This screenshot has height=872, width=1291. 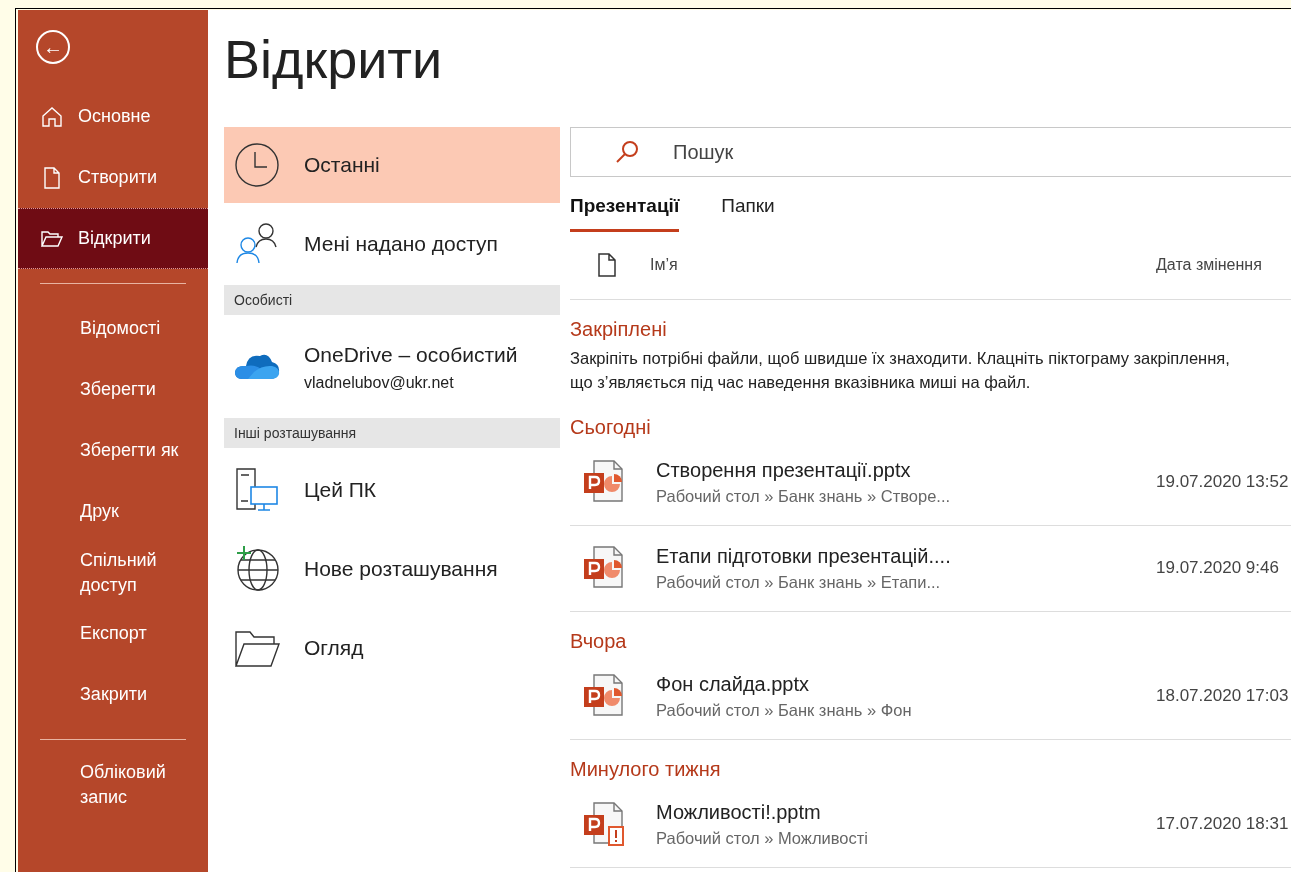 What do you see at coordinates (1218, 568) in the screenshot?
I see `modified-date: 19.07.2020 9:46` at bounding box center [1218, 568].